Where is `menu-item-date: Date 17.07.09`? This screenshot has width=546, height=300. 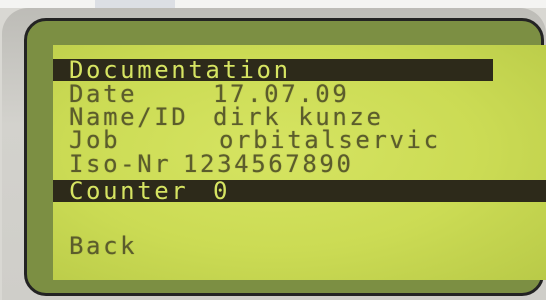 menu-item-date: Date 17.07.09 is located at coordinates (299, 94).